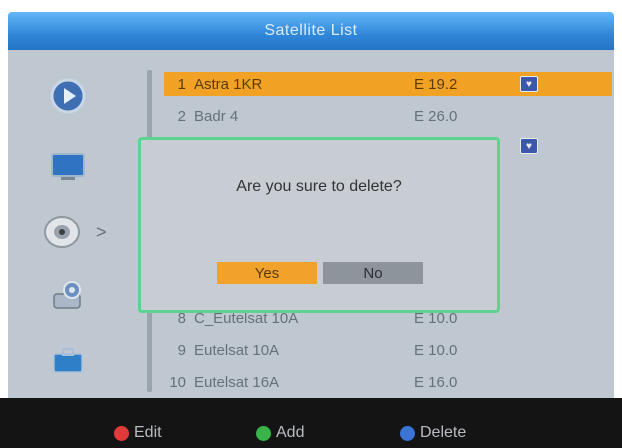 The height and width of the screenshot is (448, 622). What do you see at coordinates (388, 84) in the screenshot?
I see `satellite-row-1: 1 Astra 1KR E 19.2` at bounding box center [388, 84].